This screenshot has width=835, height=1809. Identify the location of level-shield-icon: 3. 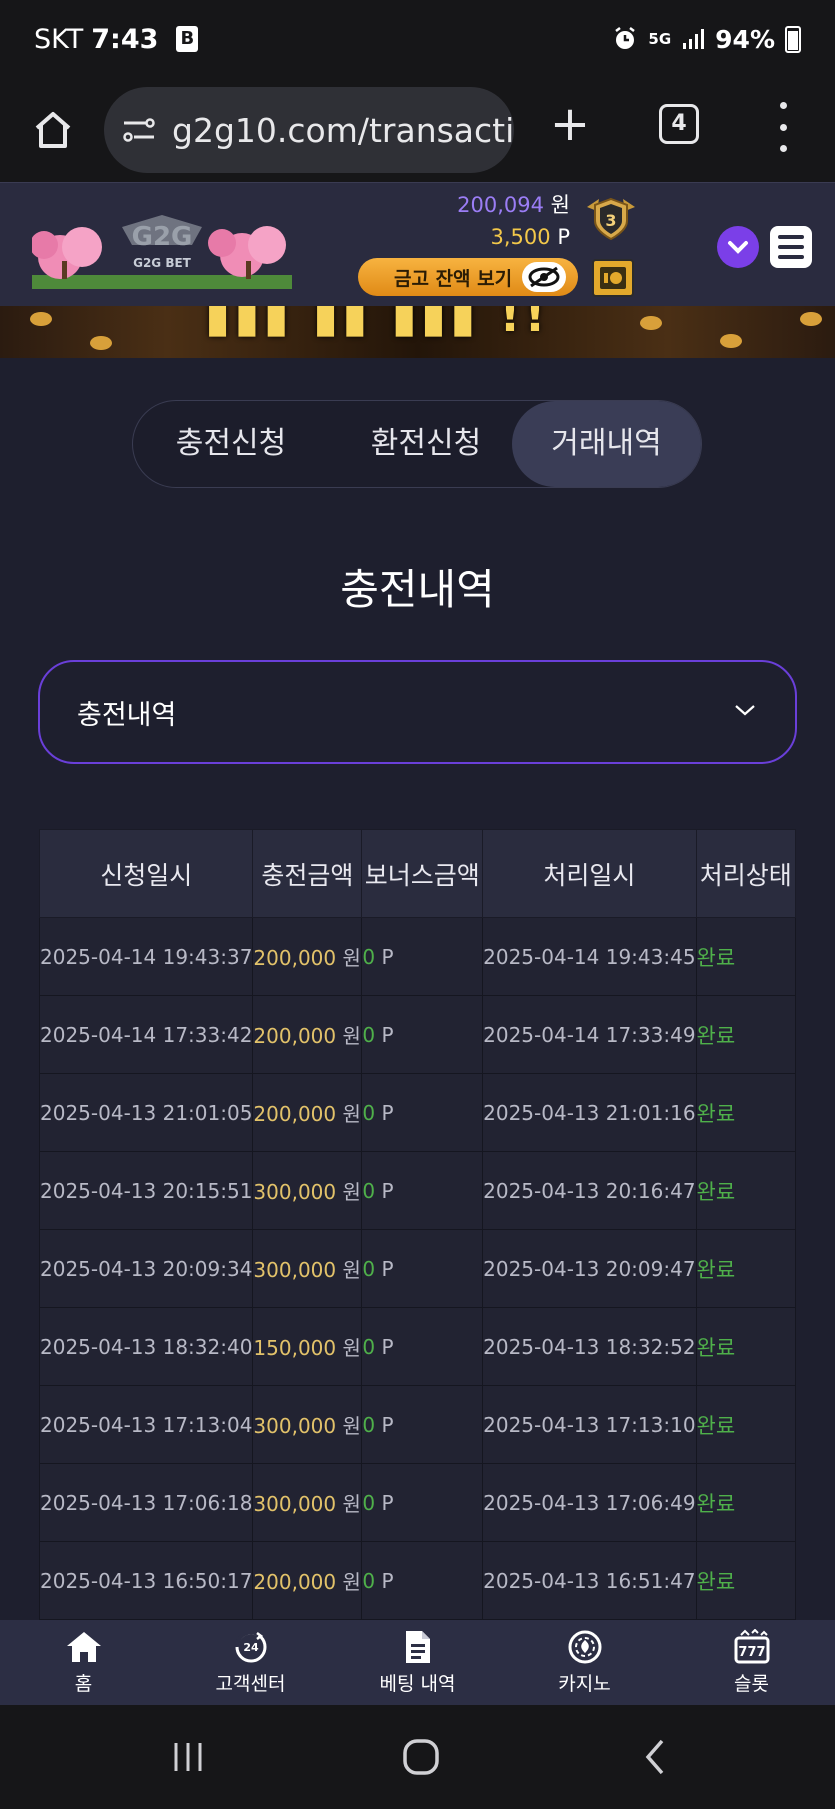
(611, 219).